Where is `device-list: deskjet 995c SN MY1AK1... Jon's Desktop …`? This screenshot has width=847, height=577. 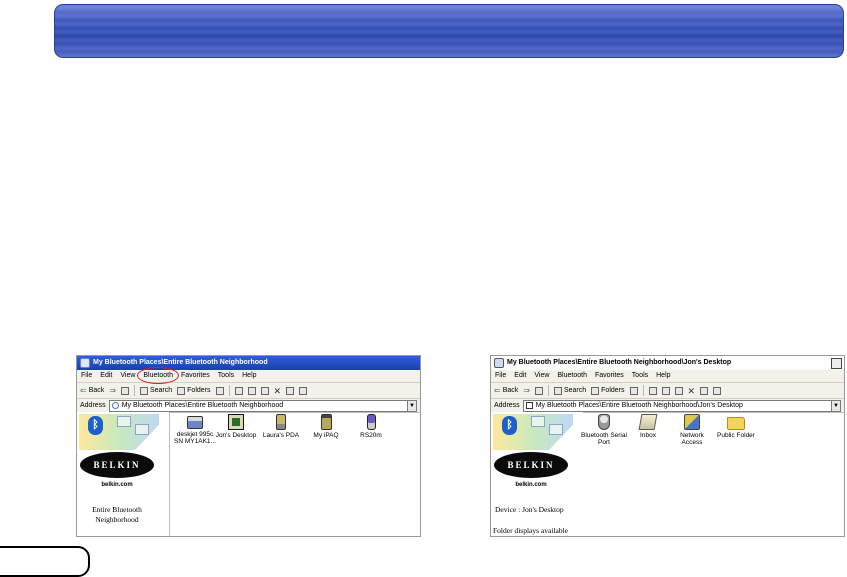 device-list: deskjet 995c SN MY1AK1... Jon's Desktop … is located at coordinates (295, 474).